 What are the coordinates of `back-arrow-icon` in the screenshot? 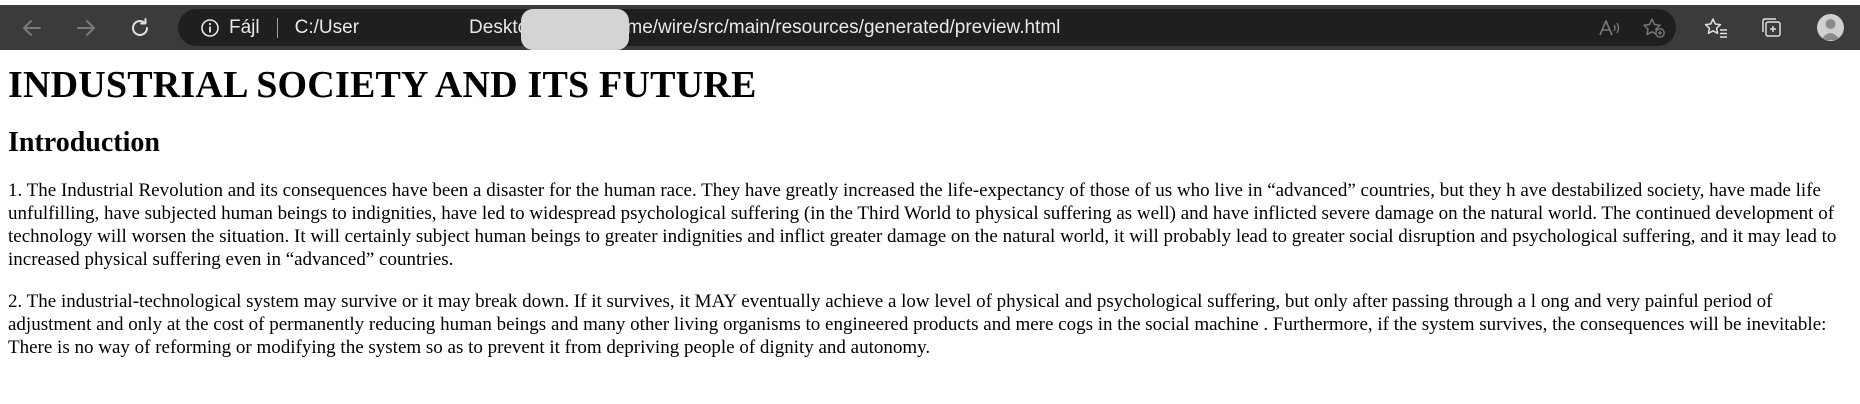 It's located at (32, 27).